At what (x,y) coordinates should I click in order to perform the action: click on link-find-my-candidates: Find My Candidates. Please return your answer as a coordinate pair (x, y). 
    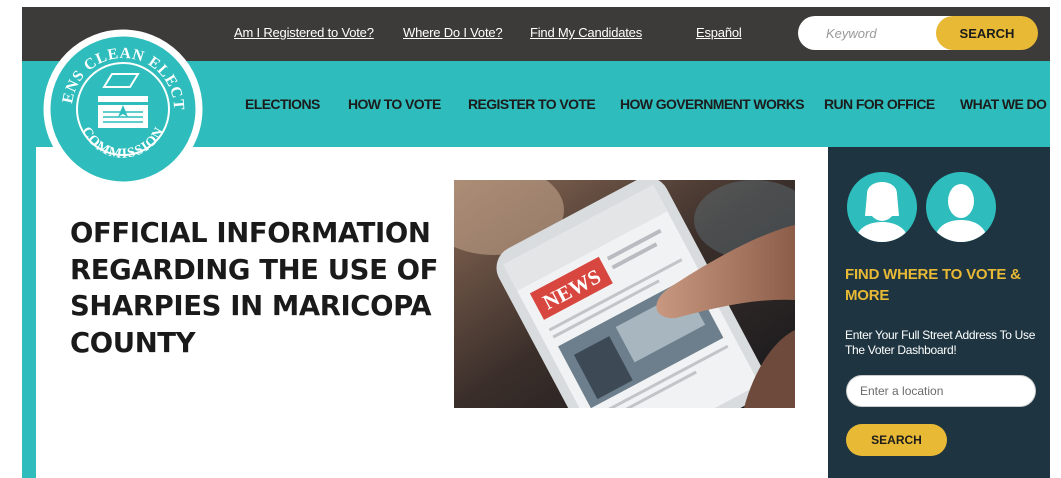
    Looking at the image, I should click on (586, 32).